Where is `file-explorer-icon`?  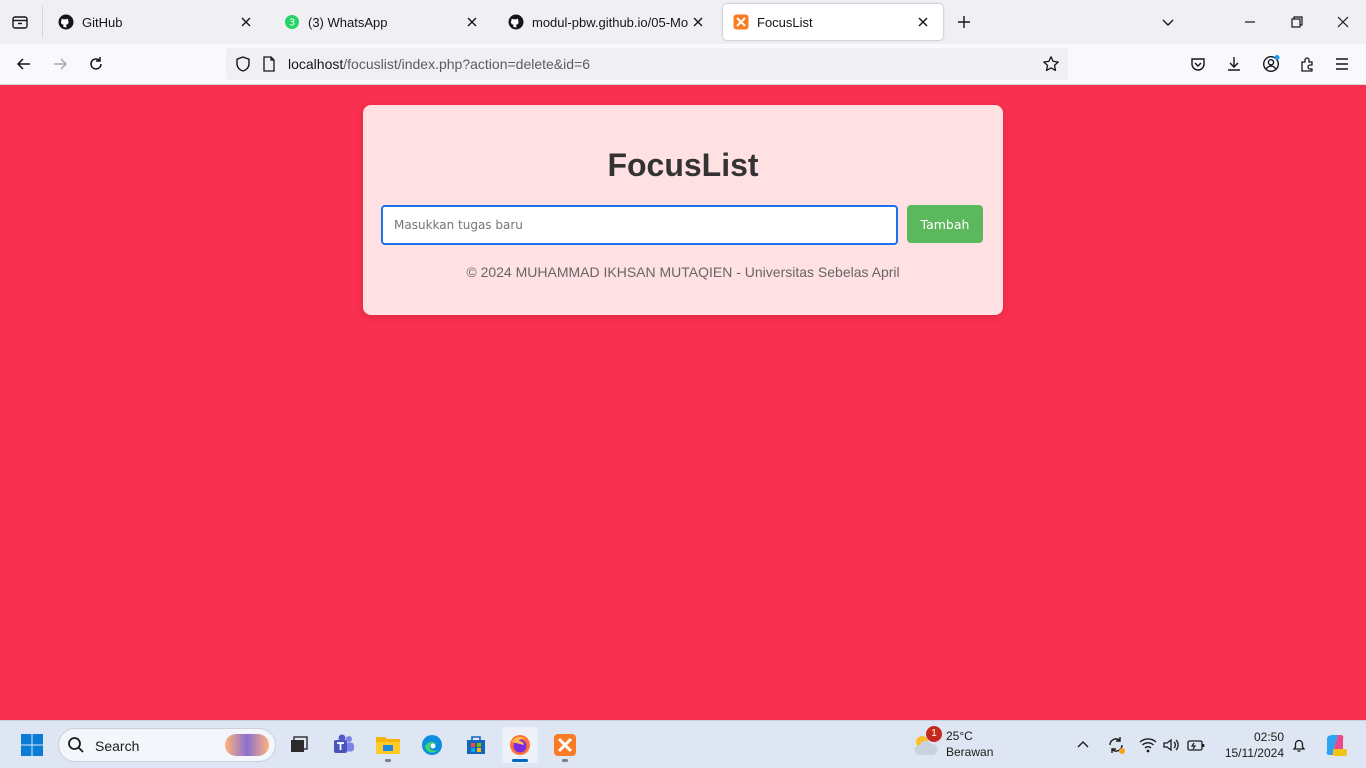
file-explorer-icon is located at coordinates (388, 745).